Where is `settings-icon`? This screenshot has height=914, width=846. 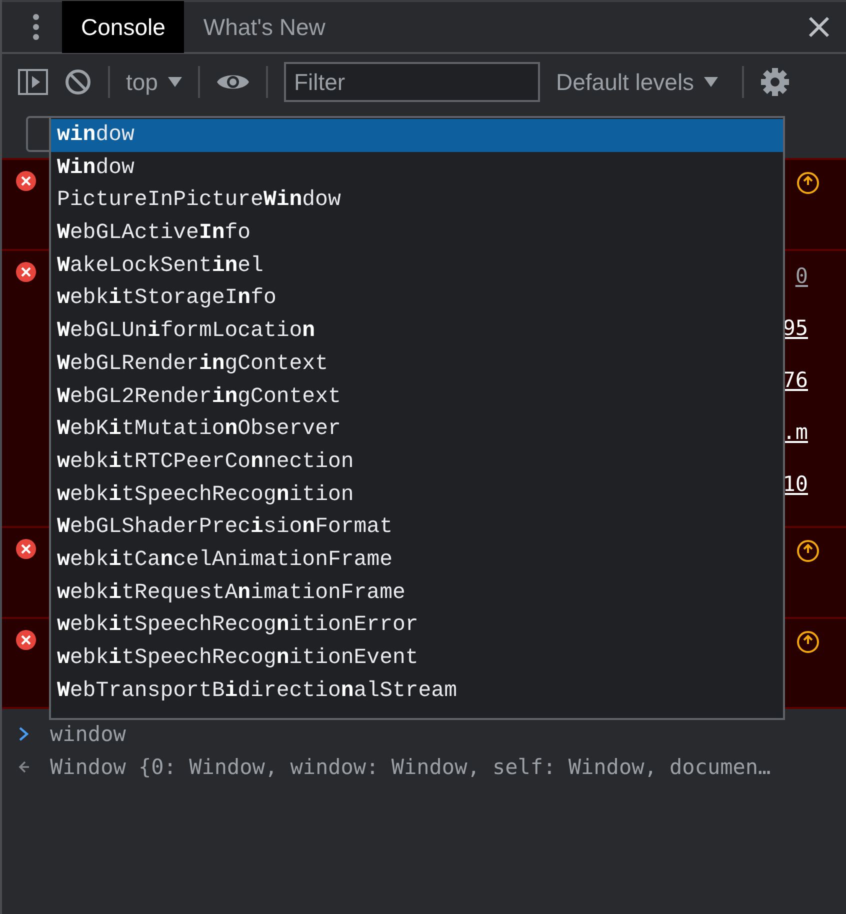 settings-icon is located at coordinates (775, 82).